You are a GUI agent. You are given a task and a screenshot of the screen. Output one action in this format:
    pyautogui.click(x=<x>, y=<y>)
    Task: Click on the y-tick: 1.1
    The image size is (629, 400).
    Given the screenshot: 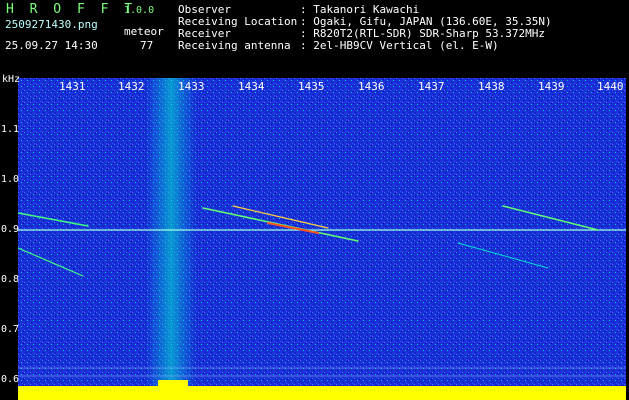 What is the action you would take?
    pyautogui.click(x=10, y=129)
    